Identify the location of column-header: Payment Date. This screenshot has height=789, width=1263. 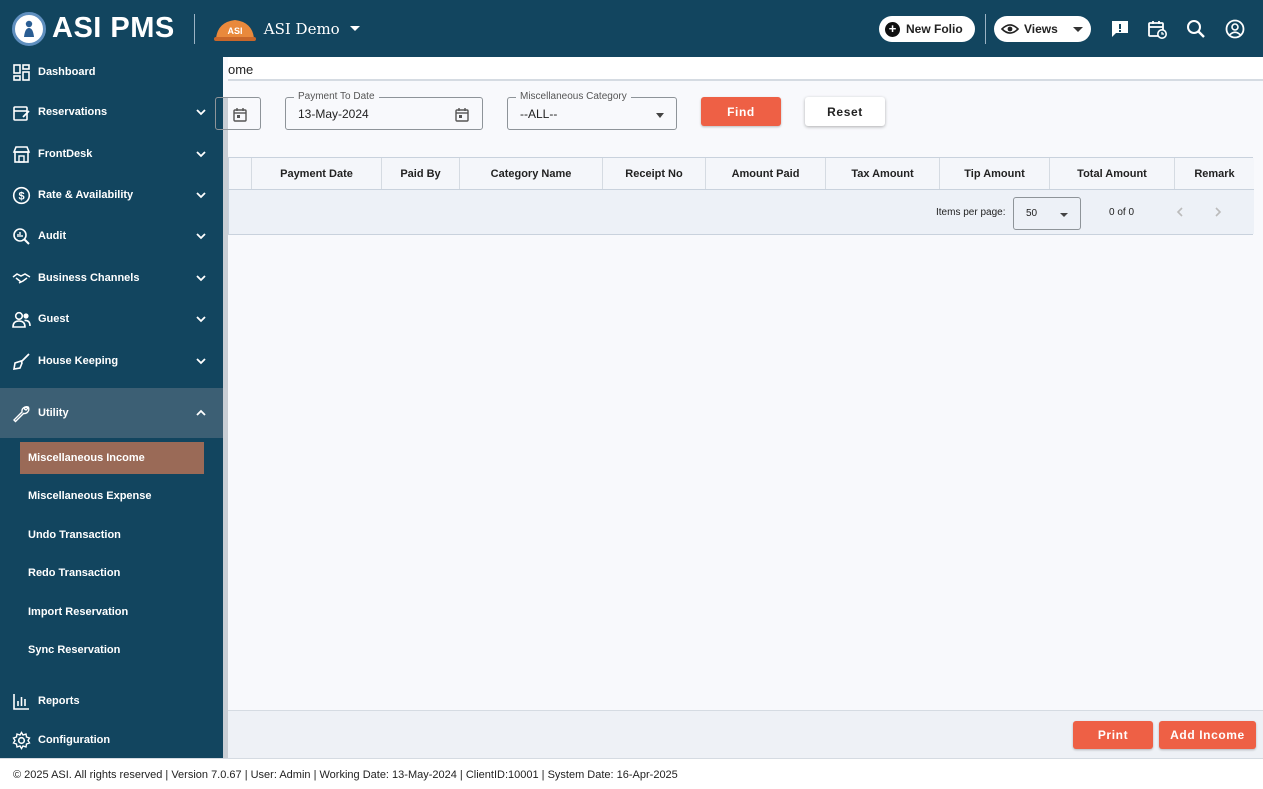
(316, 173).